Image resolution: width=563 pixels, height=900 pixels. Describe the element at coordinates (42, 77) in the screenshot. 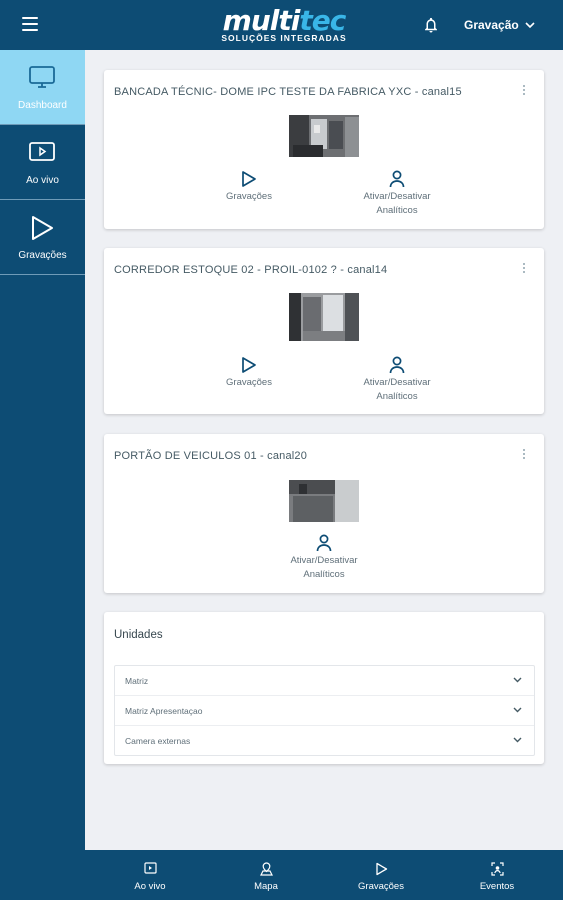

I see `monitor-icon` at that location.